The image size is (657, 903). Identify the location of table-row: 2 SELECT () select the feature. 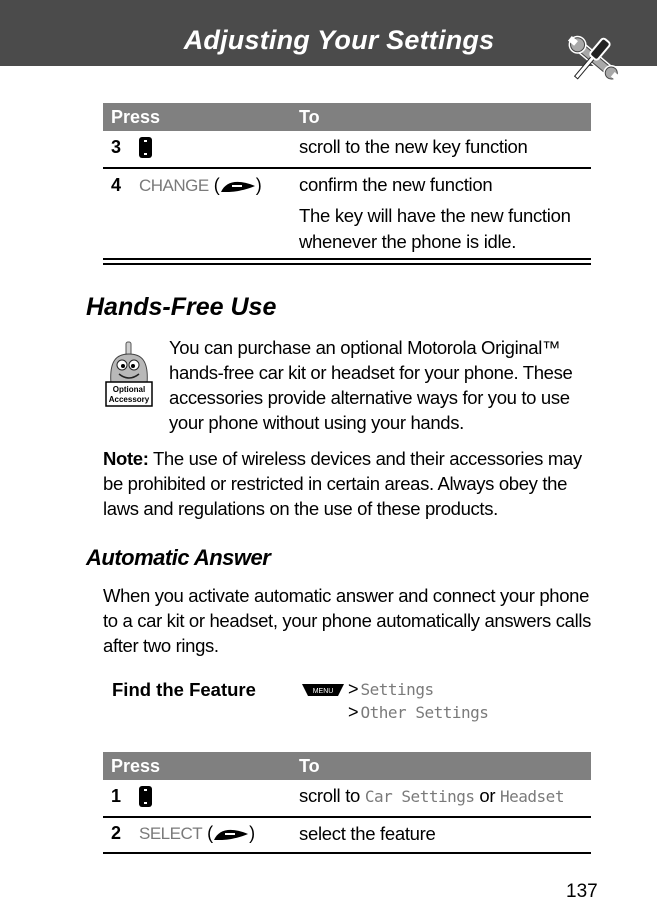
(347, 836).